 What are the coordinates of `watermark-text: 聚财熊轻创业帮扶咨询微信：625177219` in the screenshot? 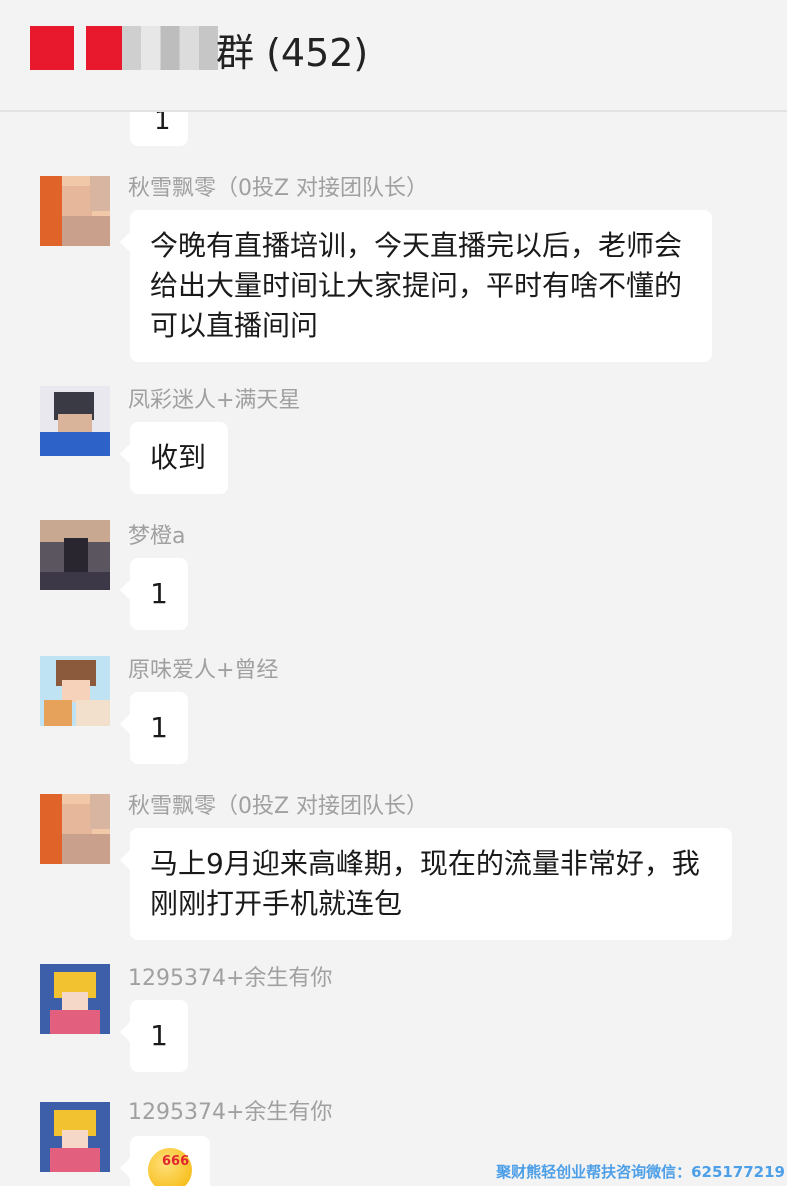 It's located at (640, 1172).